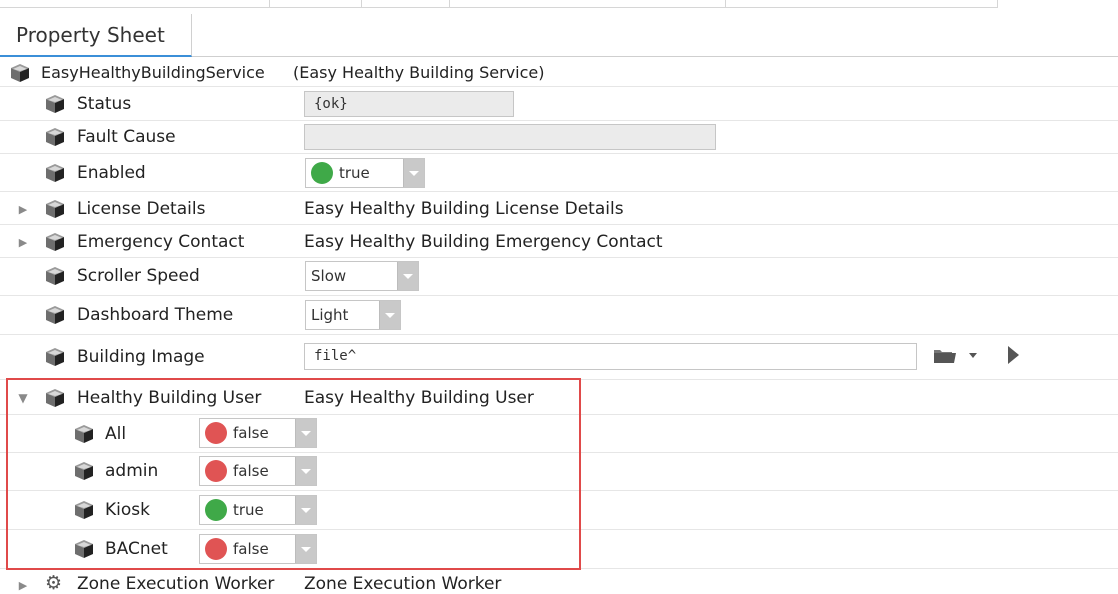 The height and width of the screenshot is (594, 1118). I want to click on select-value: Light, so click(330, 315).